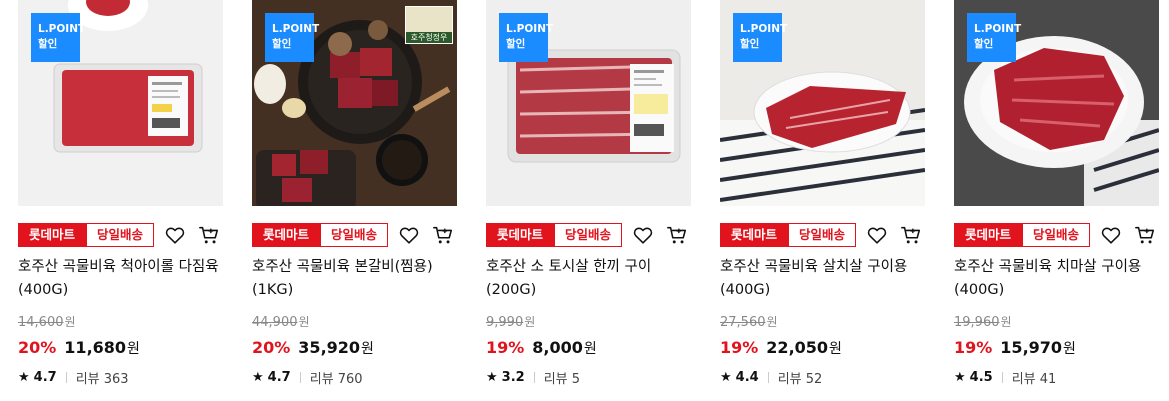 Image resolution: width=1169 pixels, height=401 pixels. What do you see at coordinates (102, 377) in the screenshot?
I see `review-count: 리뷰 363` at bounding box center [102, 377].